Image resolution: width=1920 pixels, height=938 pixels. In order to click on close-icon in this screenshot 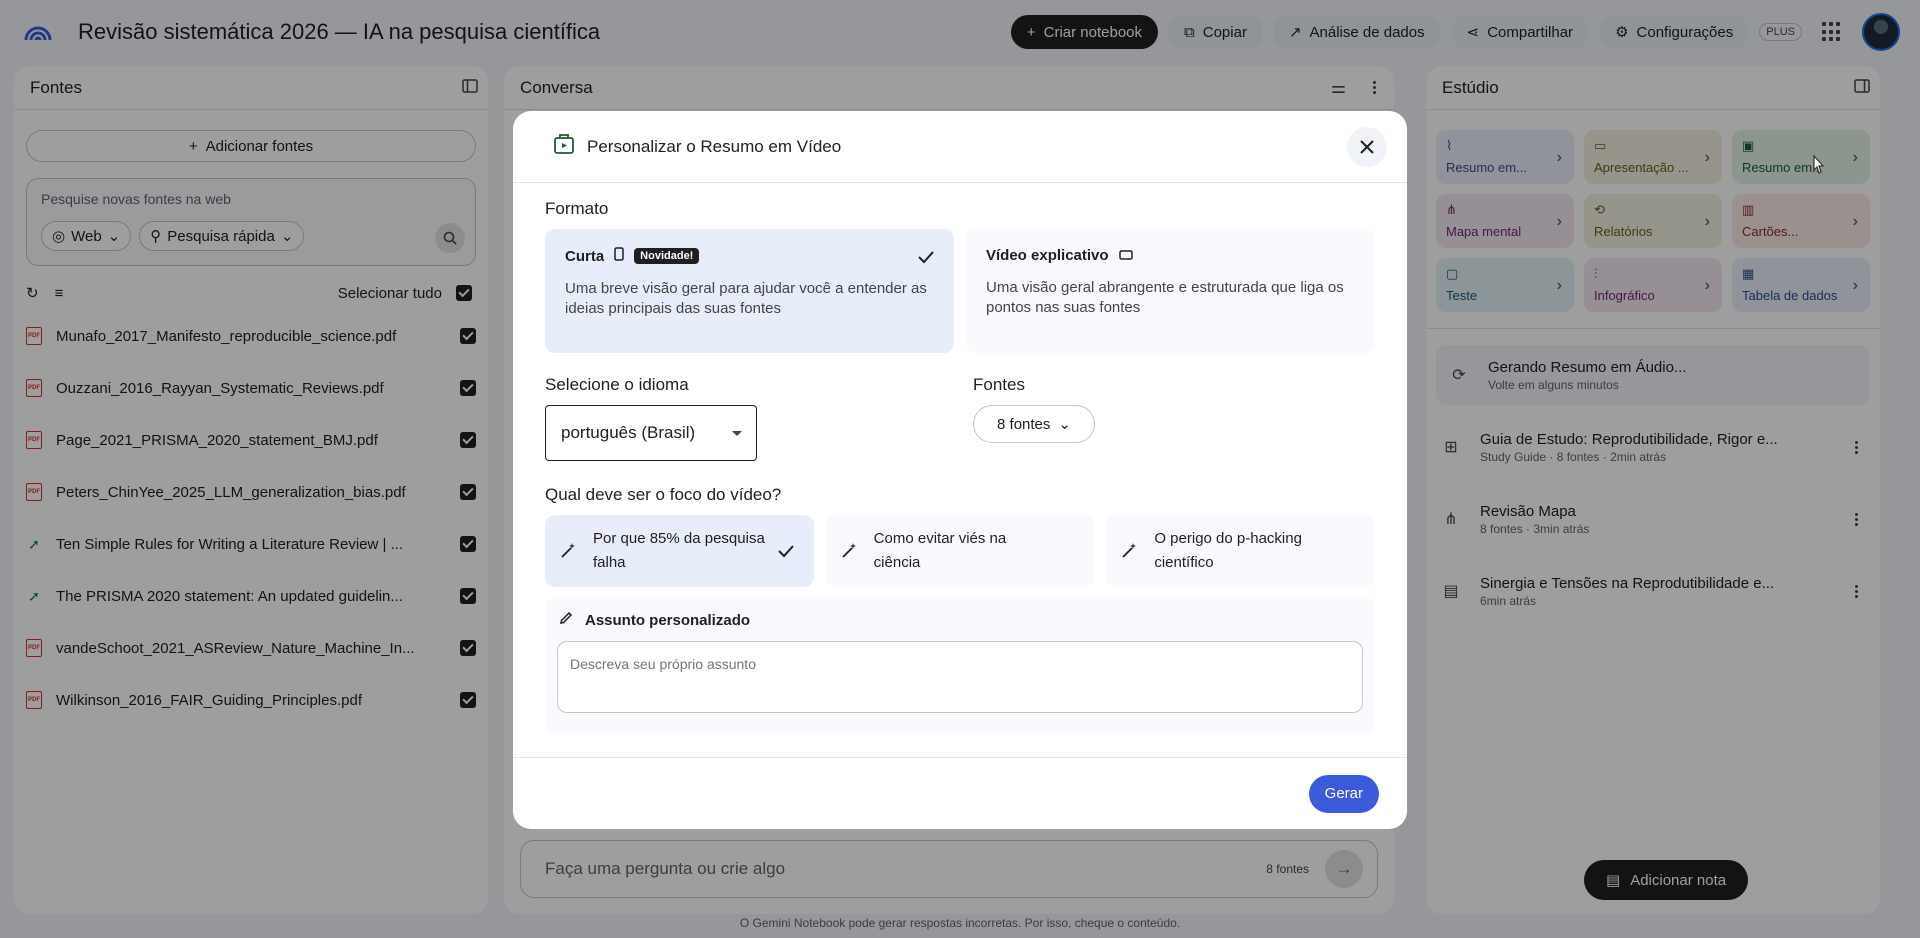, I will do `click(1367, 146)`.